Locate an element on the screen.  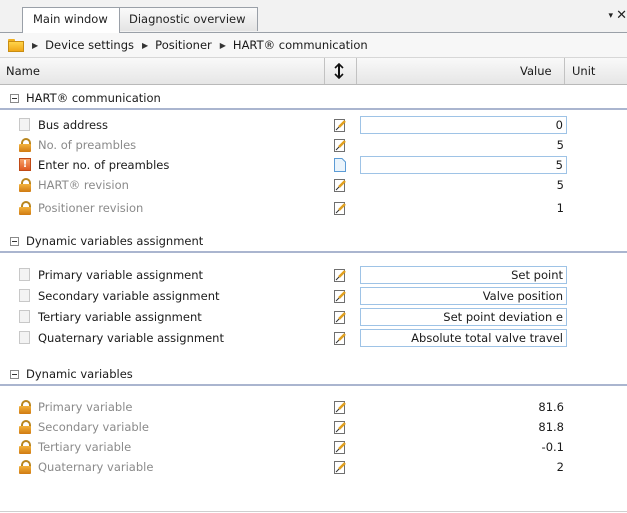
table-row: ! Enter no. of preambles 5 is located at coordinates (313, 165).